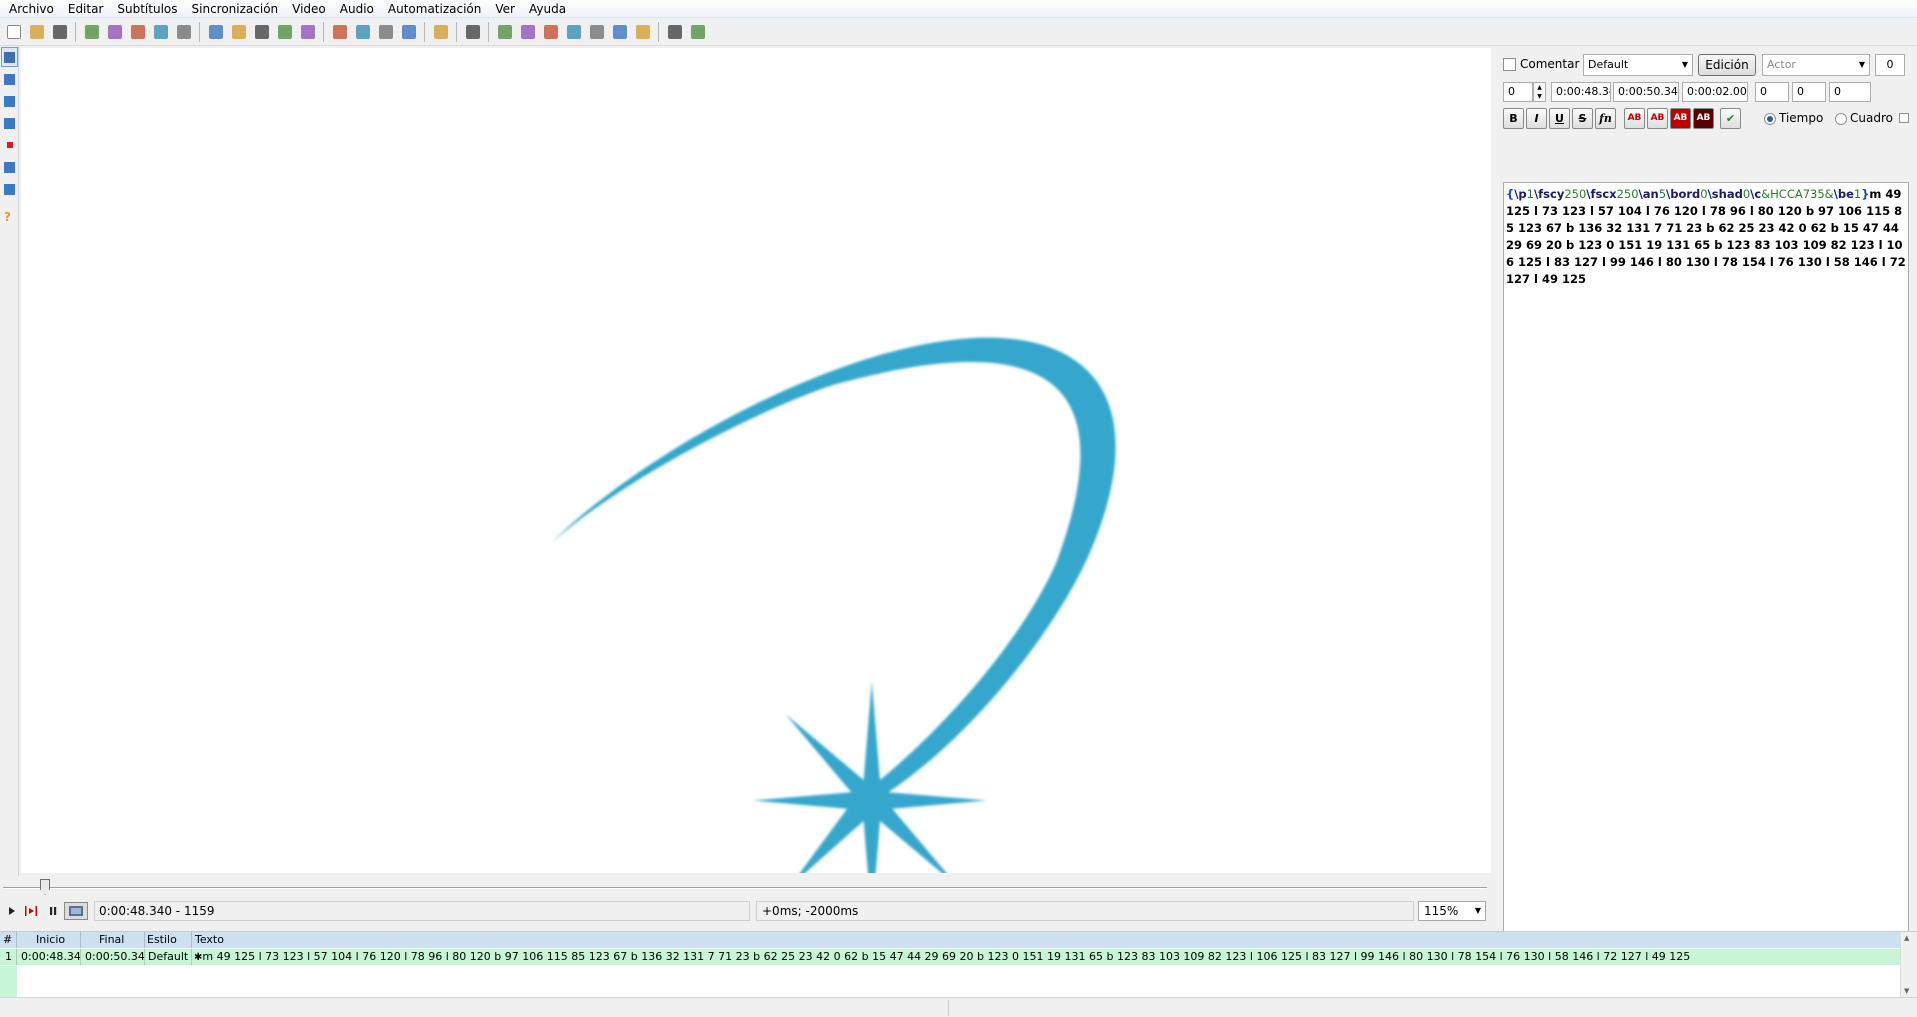  Describe the element at coordinates (1518, 92) in the screenshot. I see `layer-spin: 0` at that location.